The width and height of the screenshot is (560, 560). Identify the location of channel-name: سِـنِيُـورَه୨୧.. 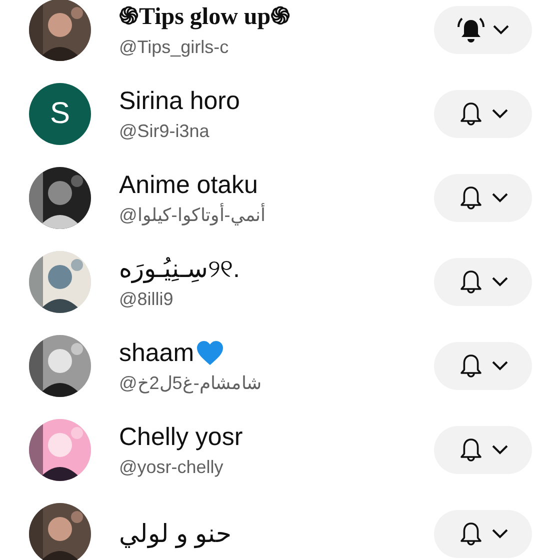
(179, 269).